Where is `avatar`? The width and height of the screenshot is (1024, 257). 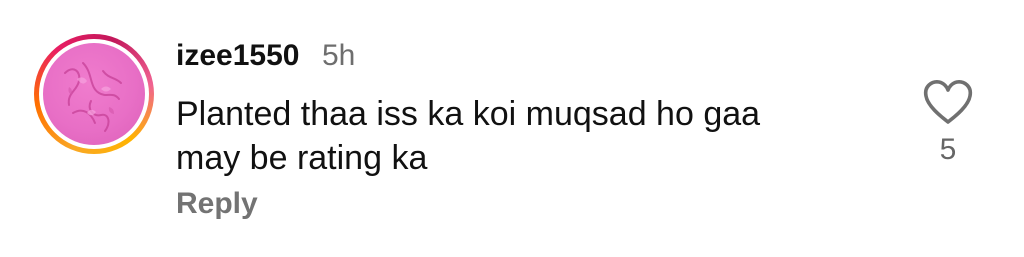
avatar is located at coordinates (94, 94).